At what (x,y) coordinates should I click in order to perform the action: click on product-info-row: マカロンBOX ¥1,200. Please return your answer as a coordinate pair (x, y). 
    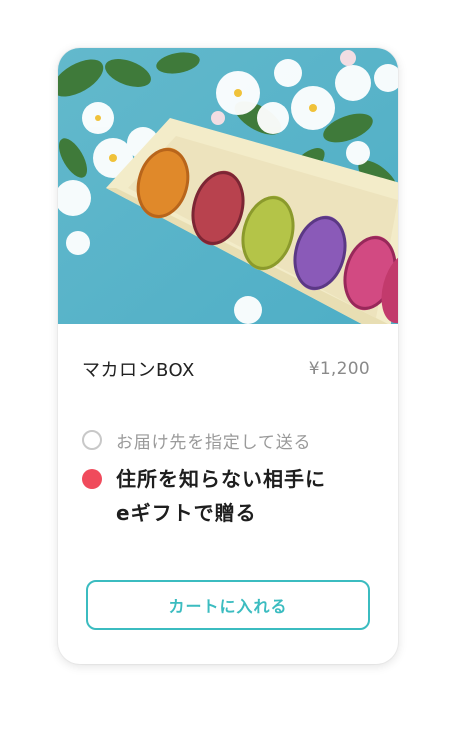
    Looking at the image, I should click on (226, 369).